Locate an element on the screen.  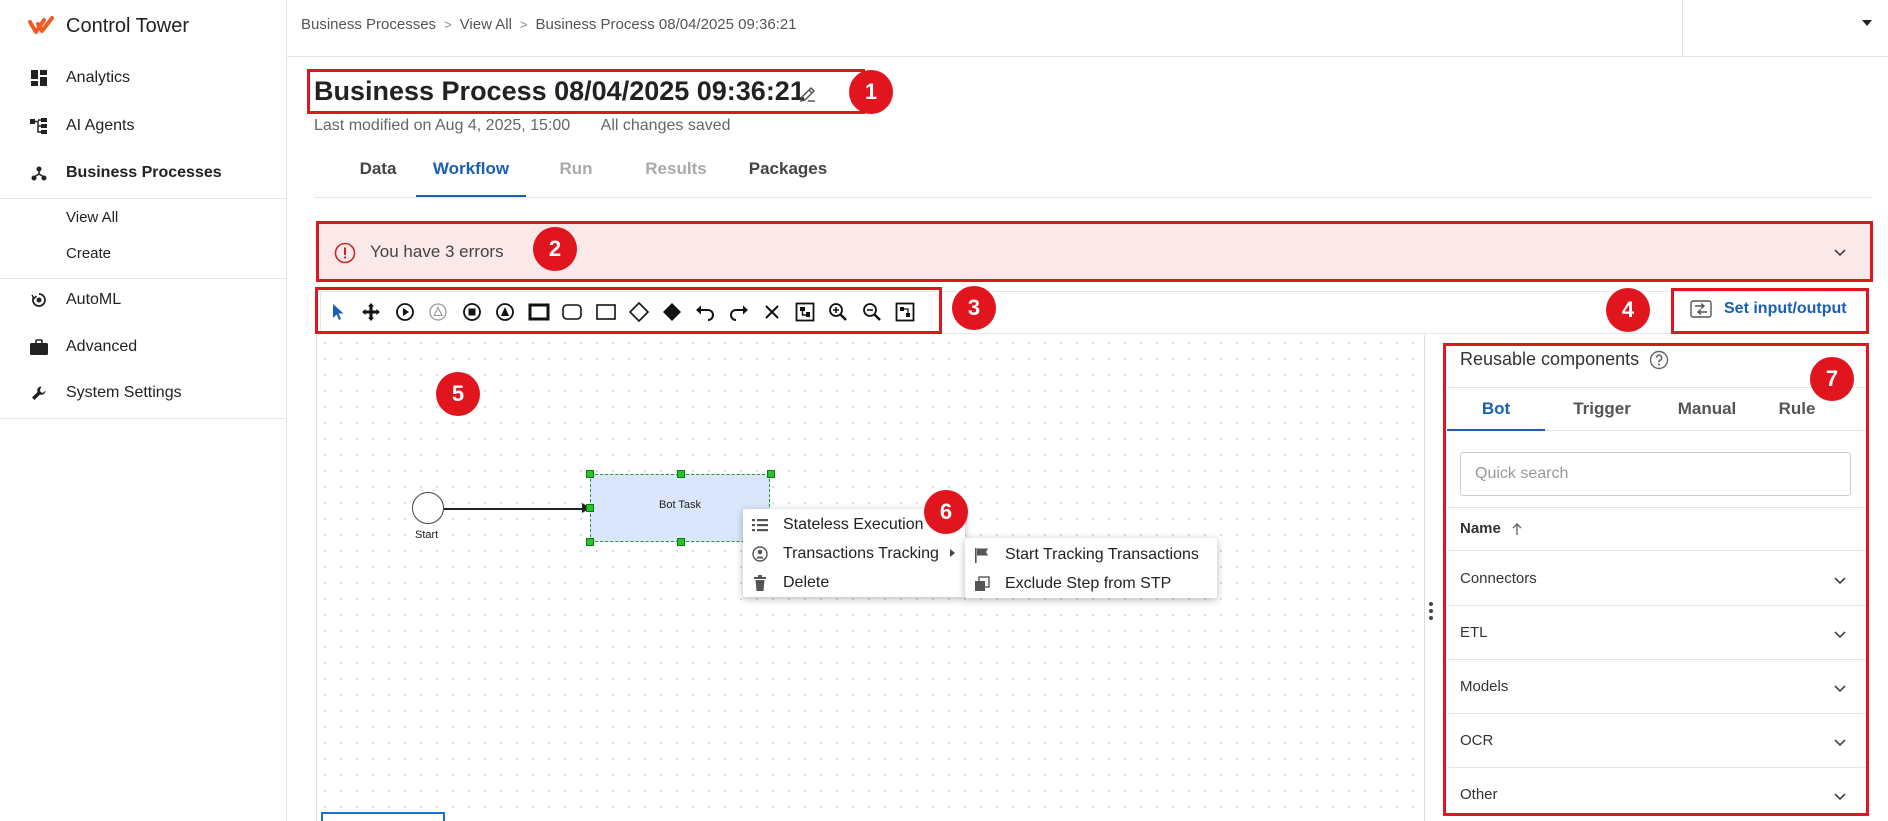
annotation-badge: 3 is located at coordinates (974, 308).